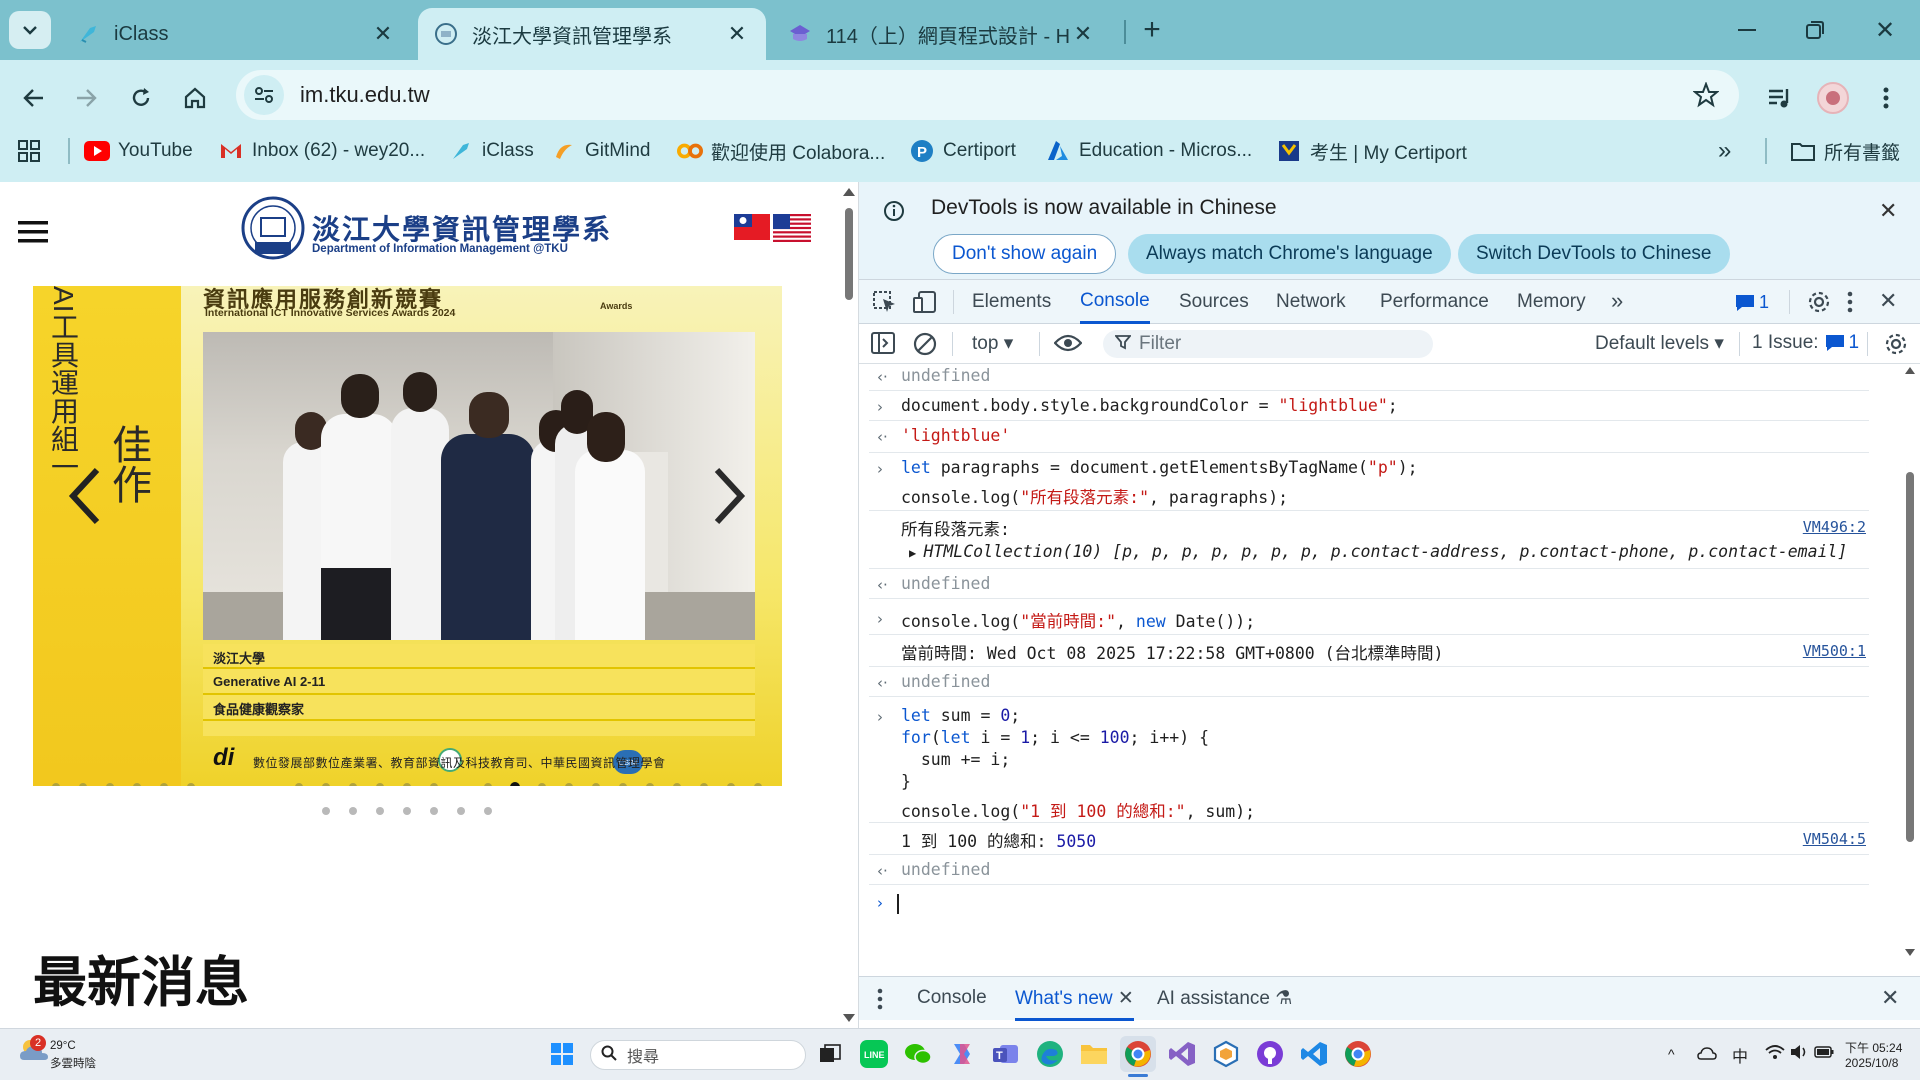 The image size is (1920, 1080). Describe the element at coordinates (1025, 254) in the screenshot. I see `dont-show-again-button: Don't show again` at that location.